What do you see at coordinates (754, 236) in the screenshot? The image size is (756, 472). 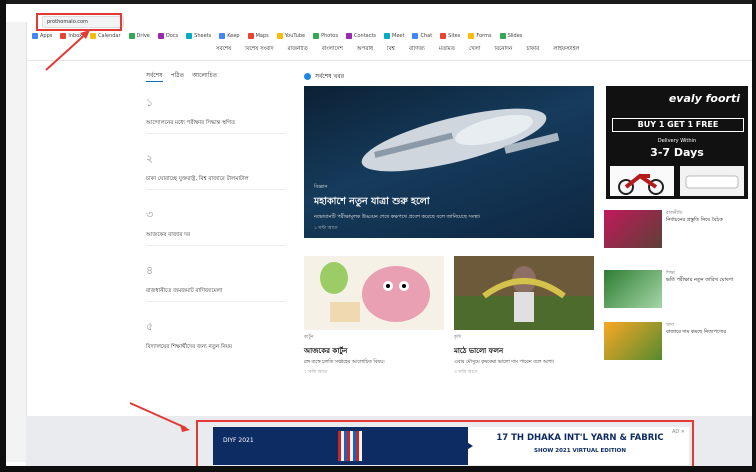 I see `right-edge` at bounding box center [754, 236].